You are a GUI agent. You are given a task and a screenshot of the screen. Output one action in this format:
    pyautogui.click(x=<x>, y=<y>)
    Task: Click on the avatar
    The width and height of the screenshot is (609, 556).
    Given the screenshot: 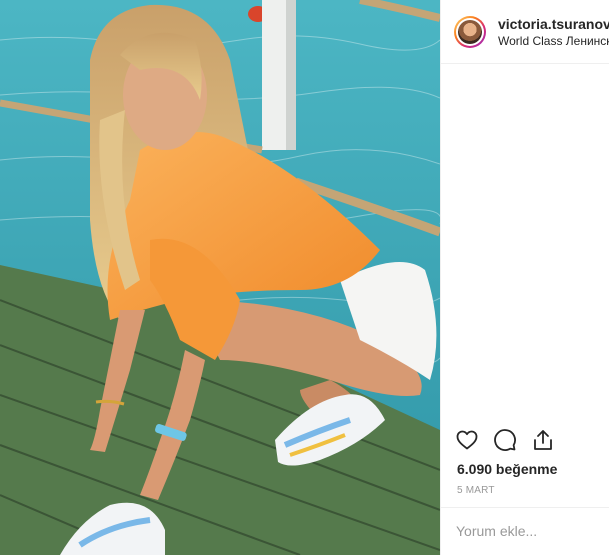 What is the action you would take?
    pyautogui.click(x=470, y=31)
    